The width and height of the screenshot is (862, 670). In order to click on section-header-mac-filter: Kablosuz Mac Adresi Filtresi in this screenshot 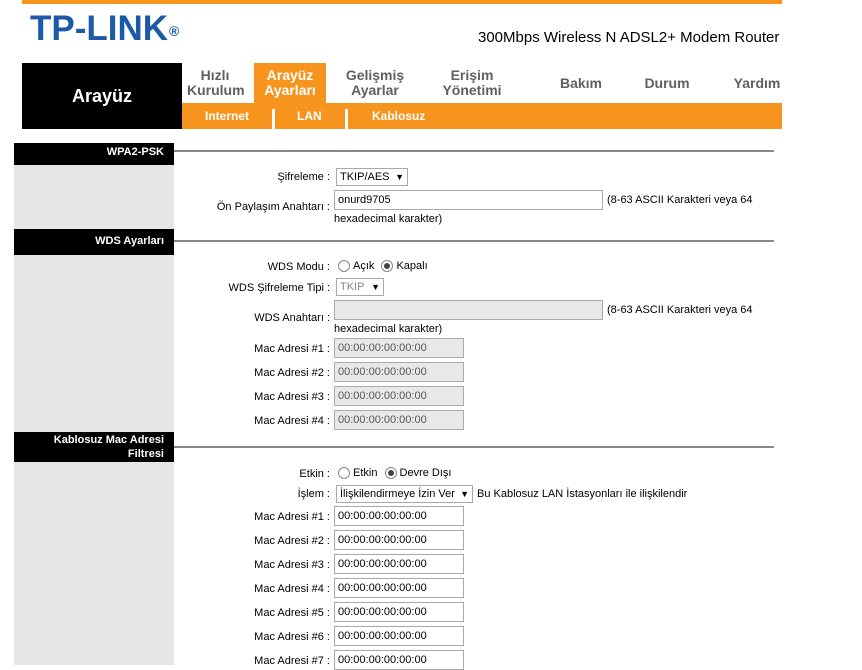, I will do `click(94, 447)`.